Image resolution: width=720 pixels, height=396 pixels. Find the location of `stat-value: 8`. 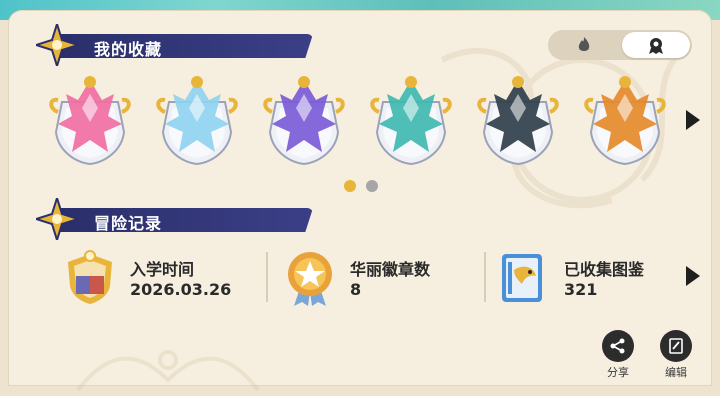

stat-value: 8 is located at coordinates (356, 289).